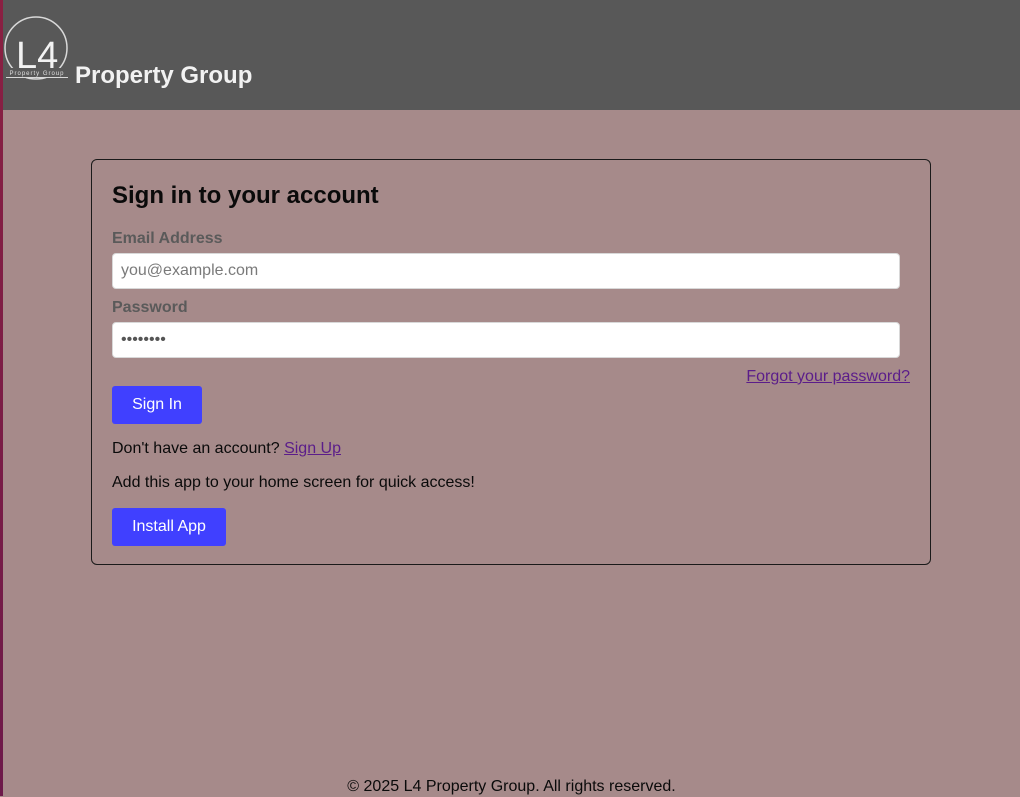  I want to click on top-header: L4 Property Group Property Group, so click(511, 55).